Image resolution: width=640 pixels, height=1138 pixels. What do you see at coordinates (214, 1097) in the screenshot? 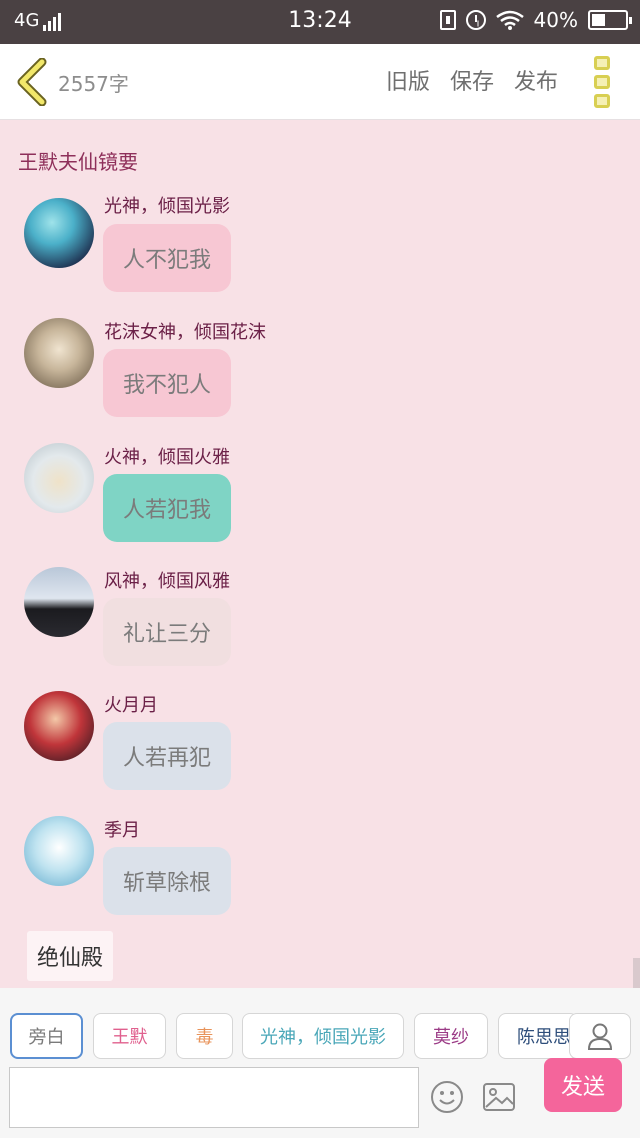
I see `message-input` at bounding box center [214, 1097].